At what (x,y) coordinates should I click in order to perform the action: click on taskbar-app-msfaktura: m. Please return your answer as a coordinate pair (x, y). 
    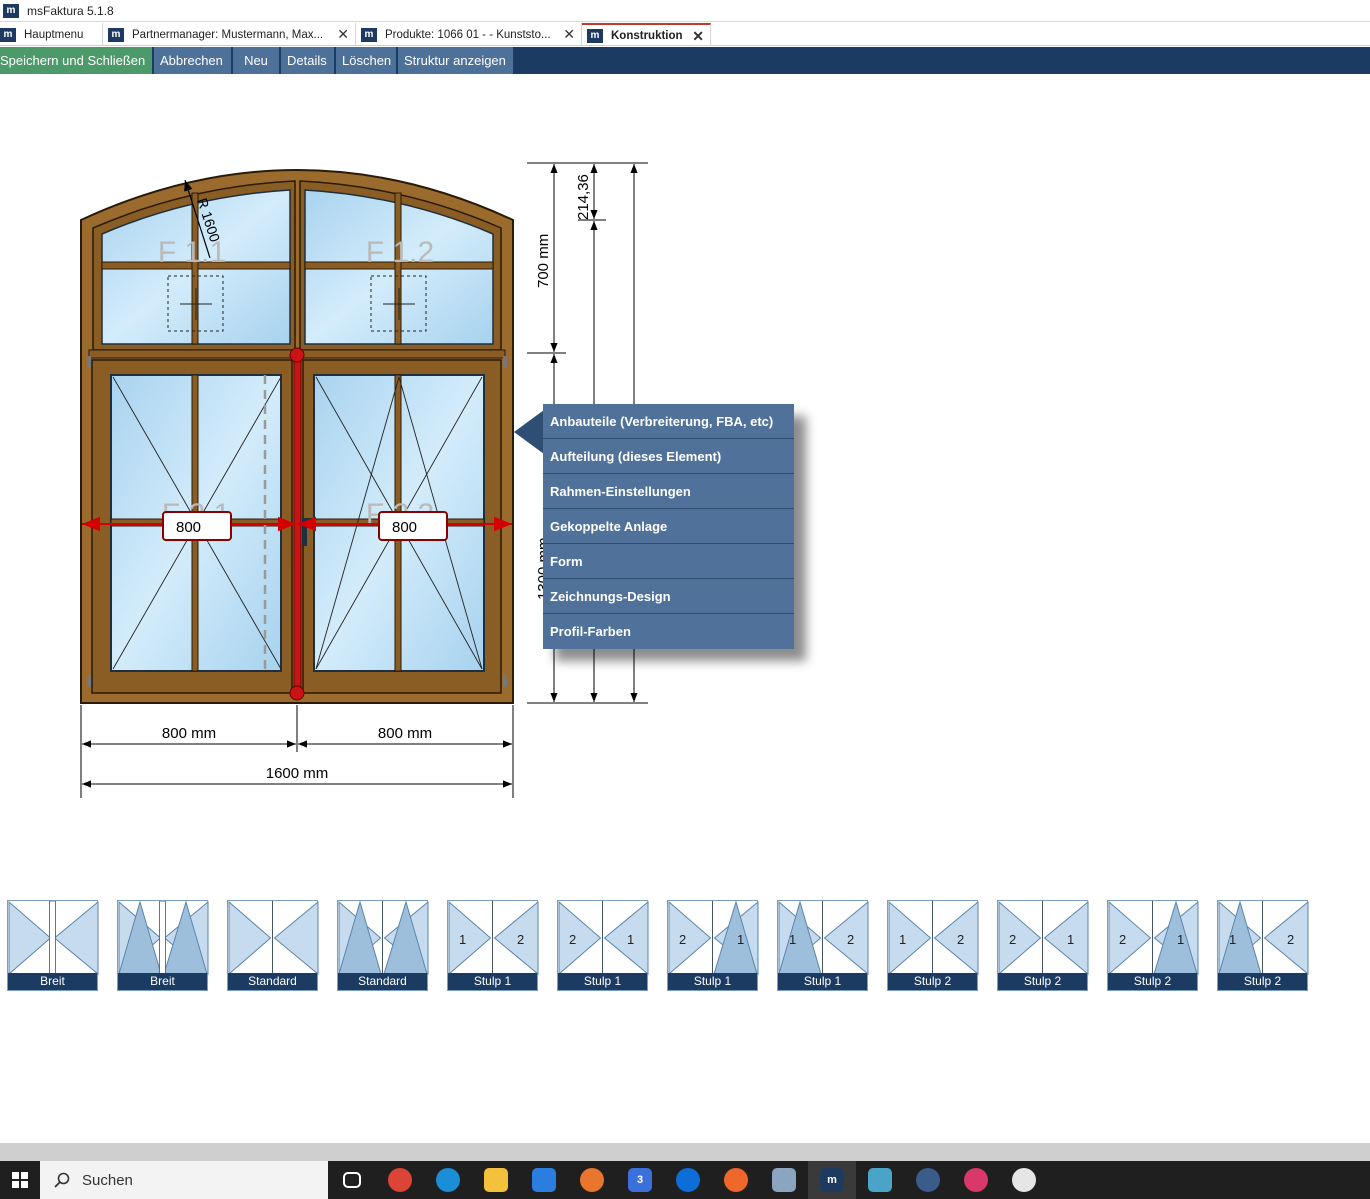
    Looking at the image, I should click on (832, 1180).